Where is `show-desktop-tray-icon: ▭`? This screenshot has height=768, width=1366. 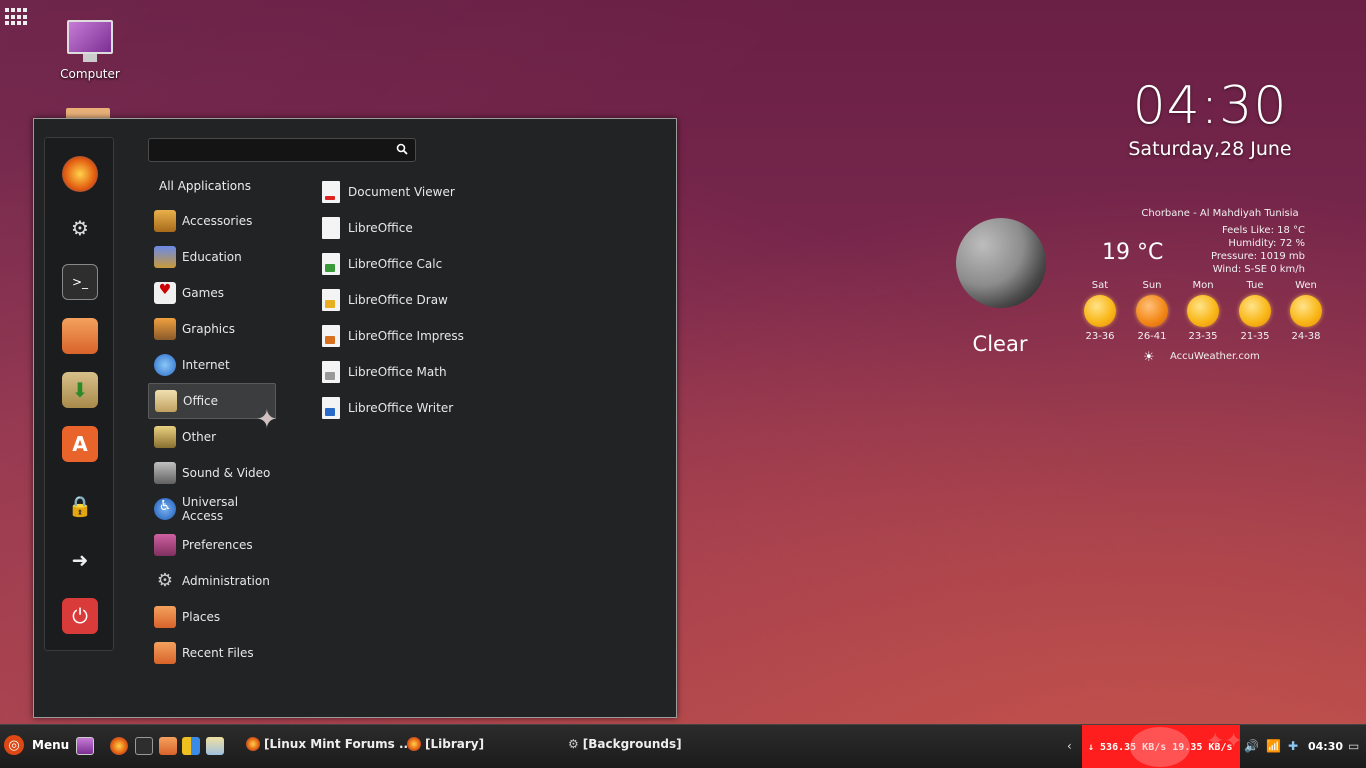 show-desktop-tray-icon: ▭ is located at coordinates (1353, 746).